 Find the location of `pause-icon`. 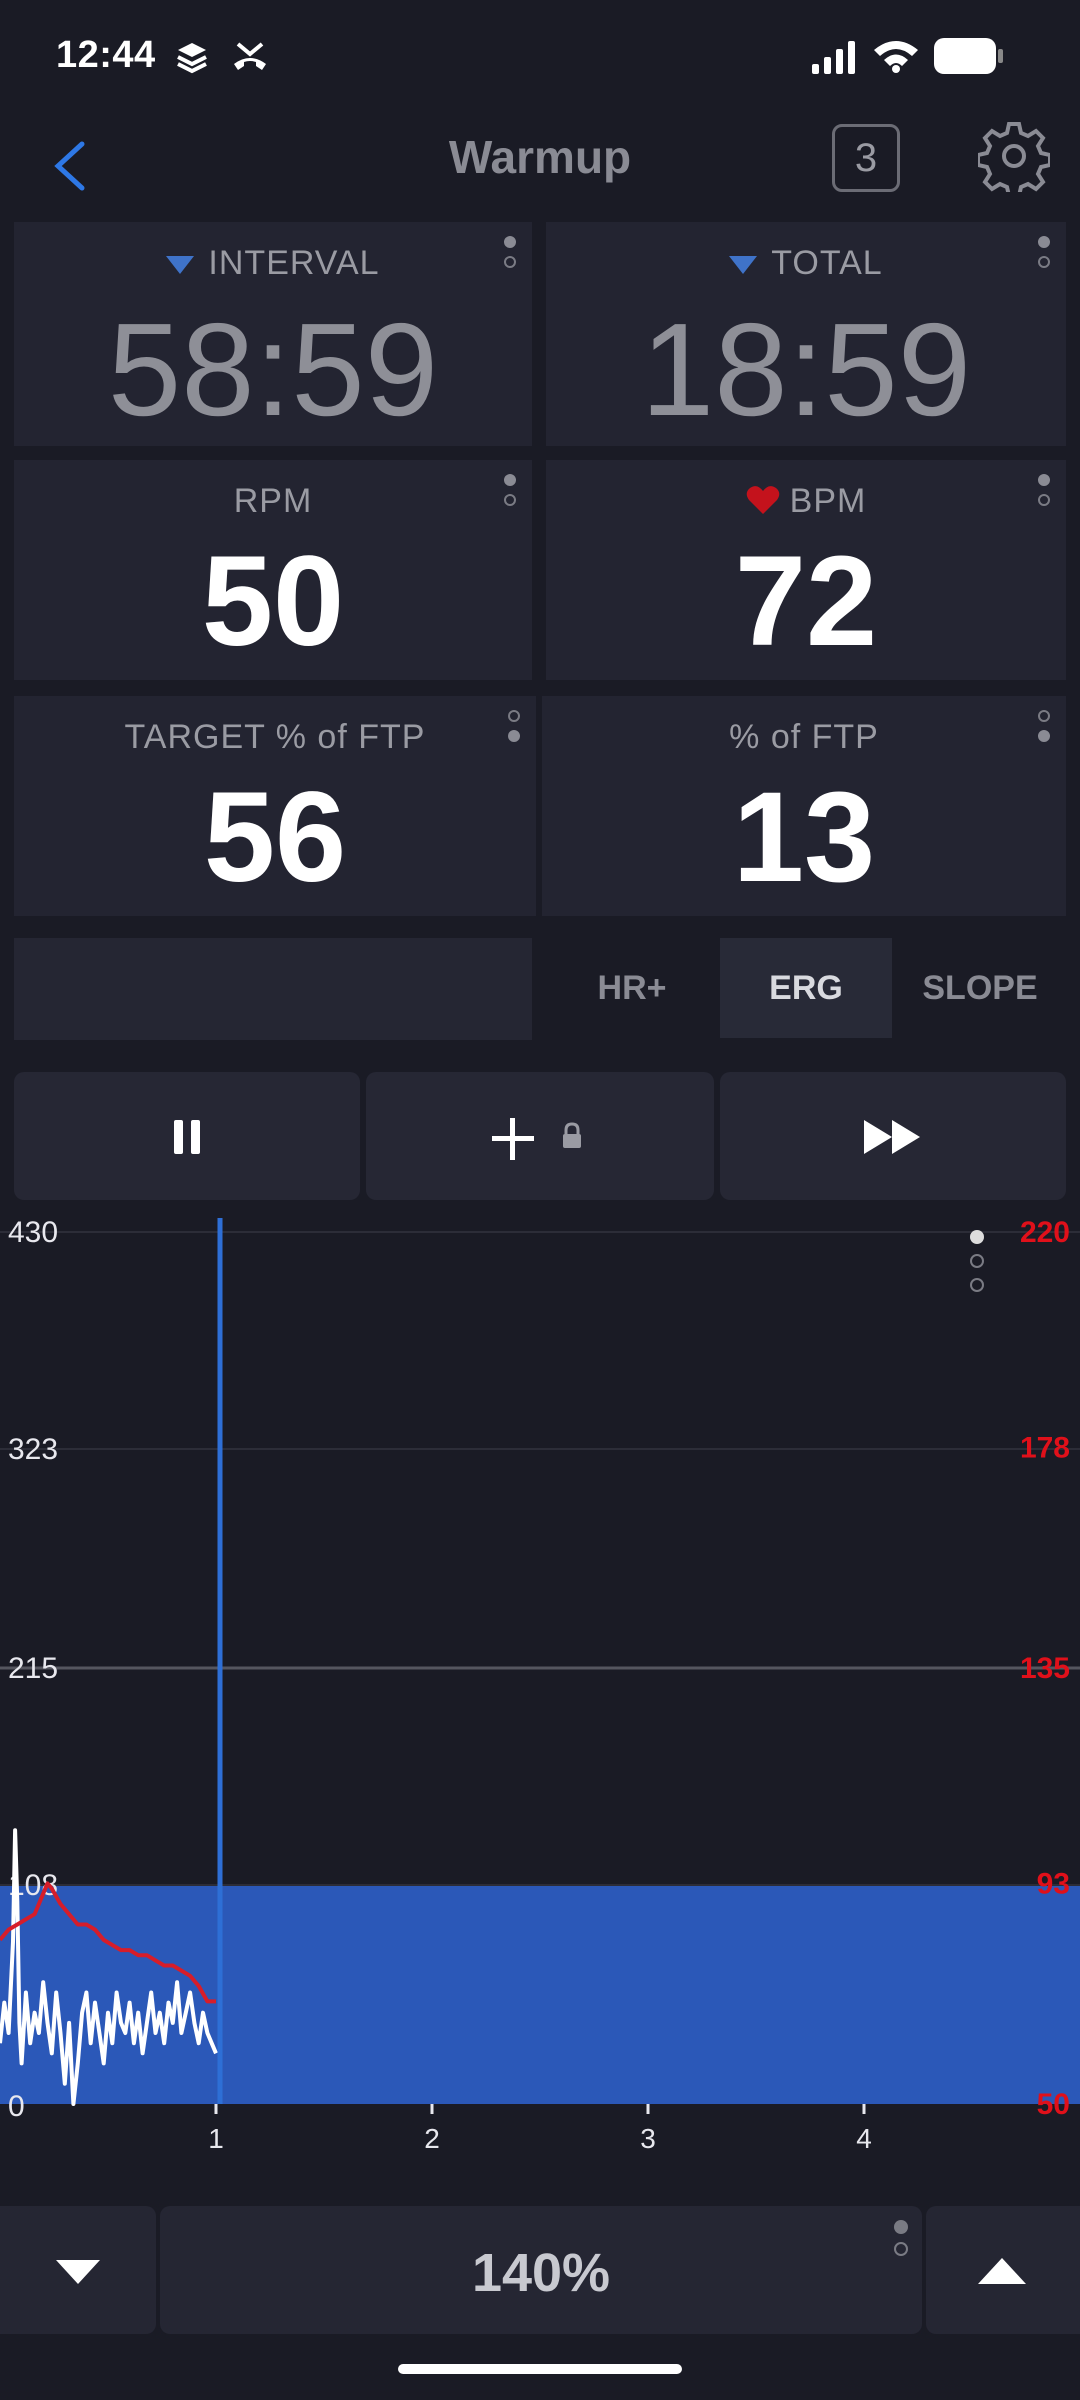

pause-icon is located at coordinates (187, 1137).